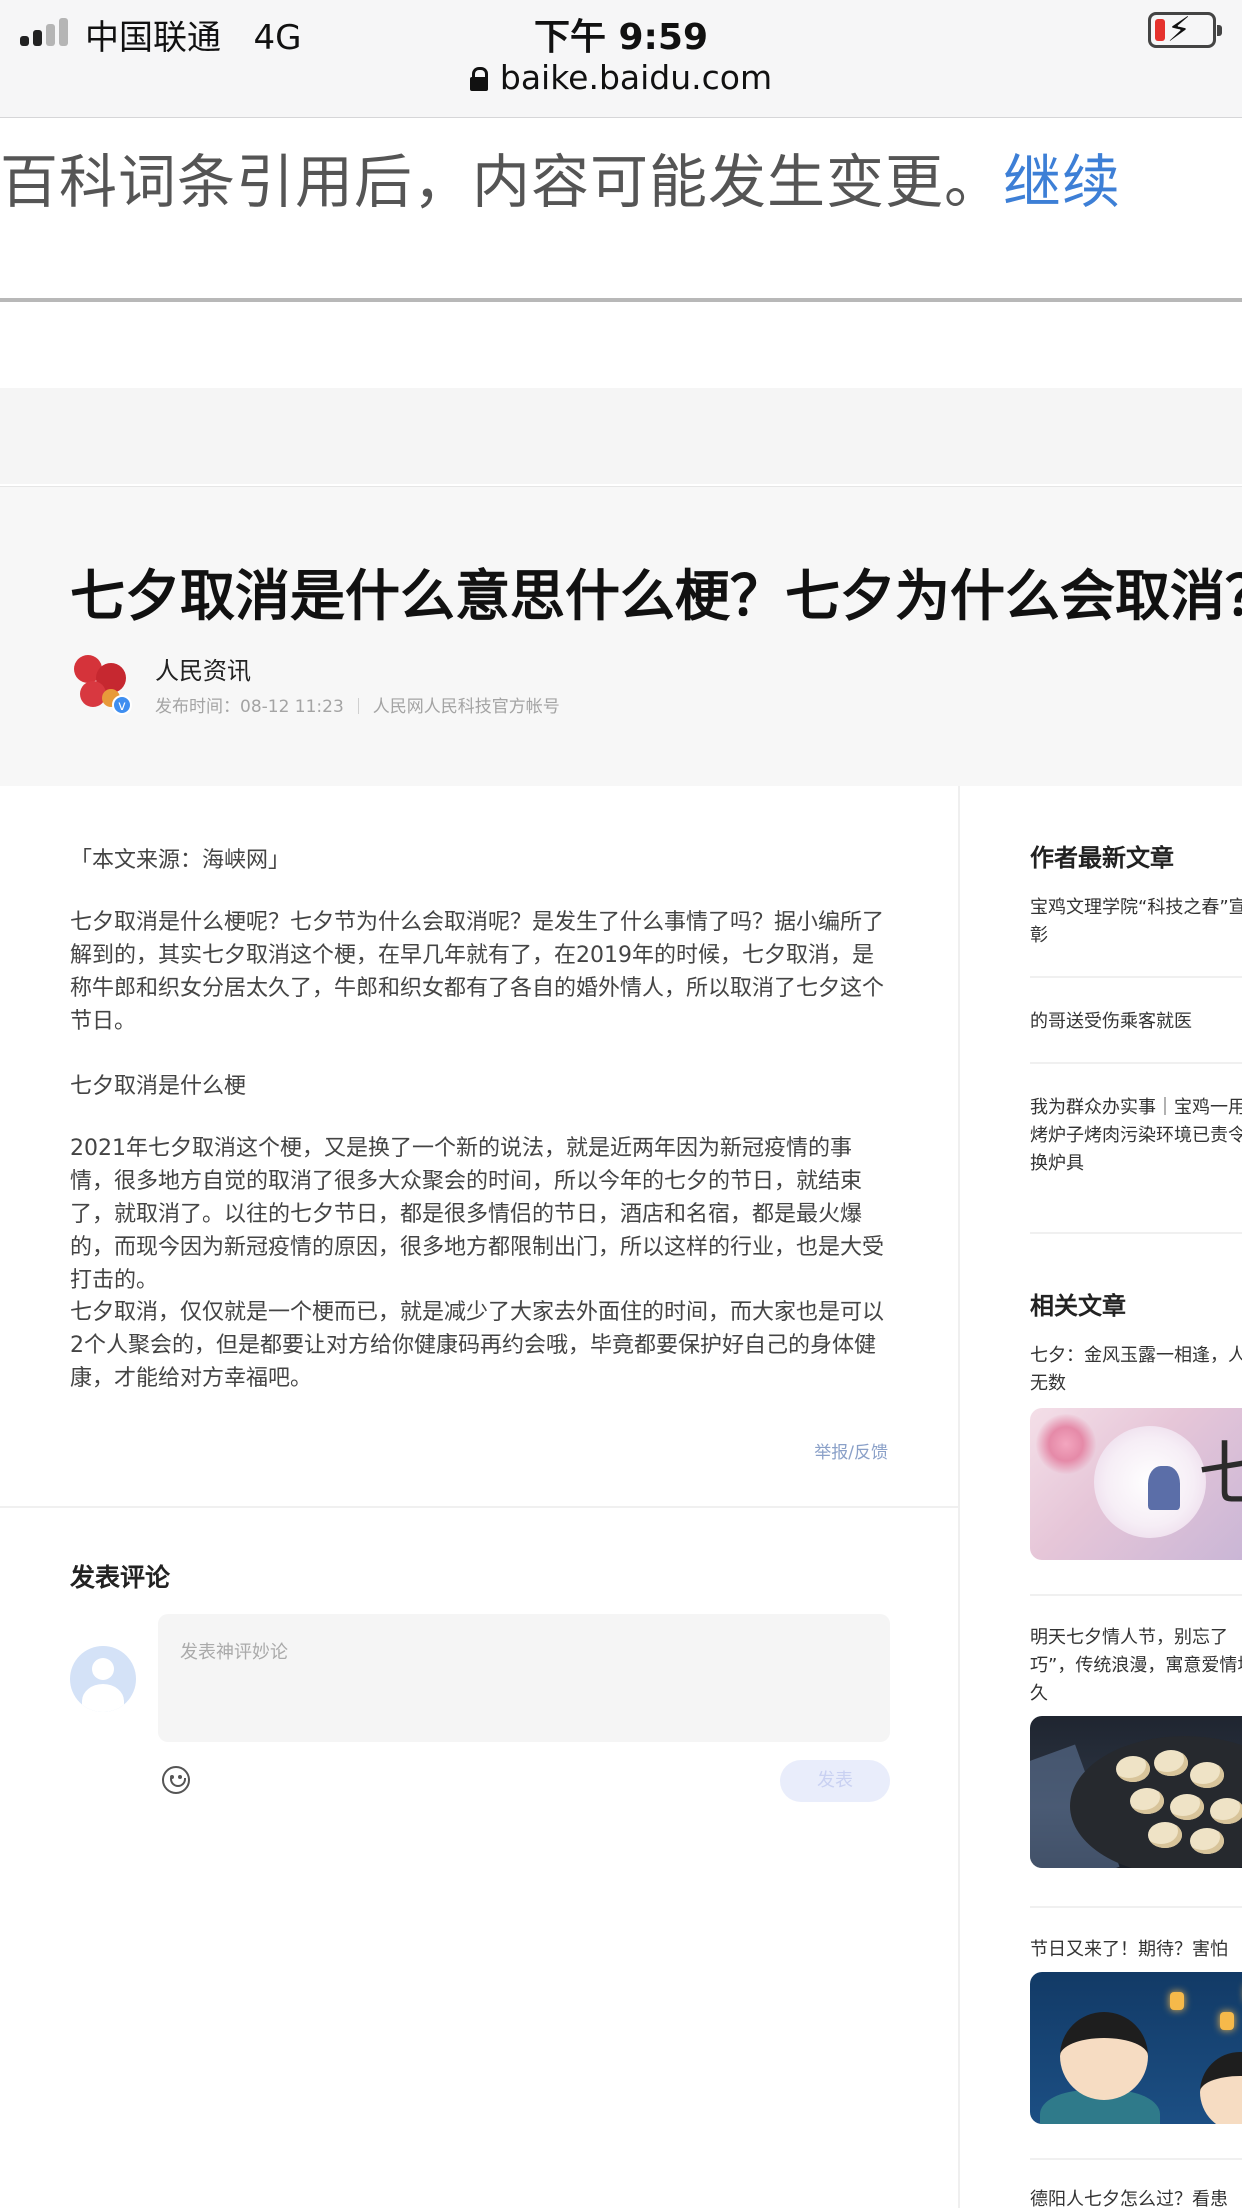  Describe the element at coordinates (357, 704) in the screenshot. I see `publish-meta: 发布时间：08-12 11:23 人民网人民科技官方帐号` at that location.